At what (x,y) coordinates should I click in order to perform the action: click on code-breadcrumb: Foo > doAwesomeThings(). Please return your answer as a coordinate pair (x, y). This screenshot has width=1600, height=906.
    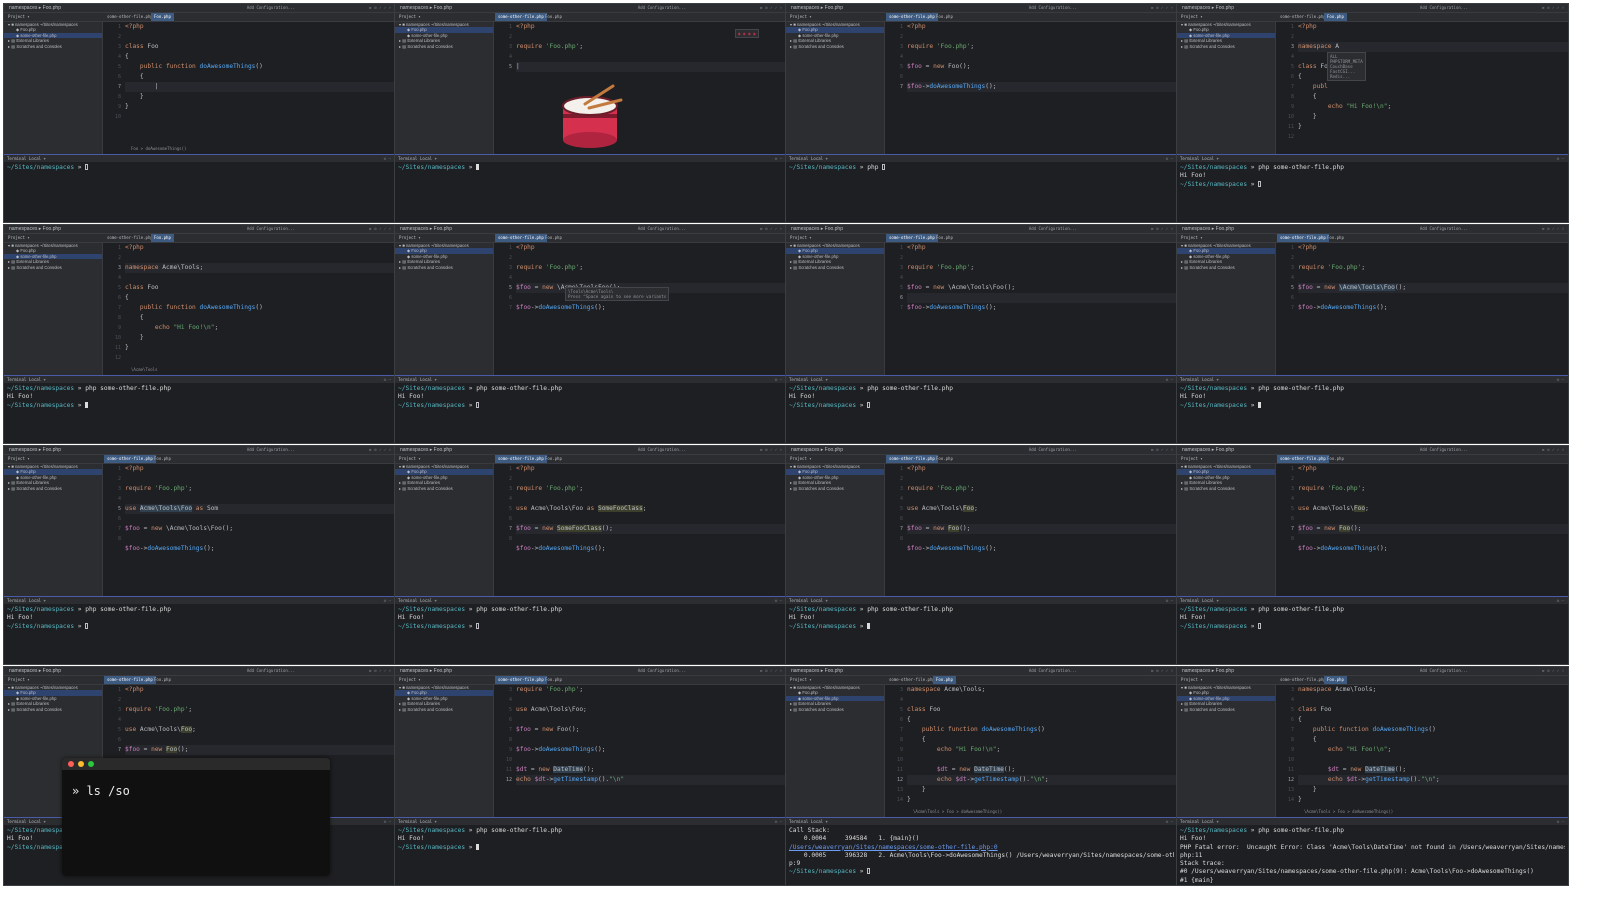
    Looking at the image, I should click on (260, 149).